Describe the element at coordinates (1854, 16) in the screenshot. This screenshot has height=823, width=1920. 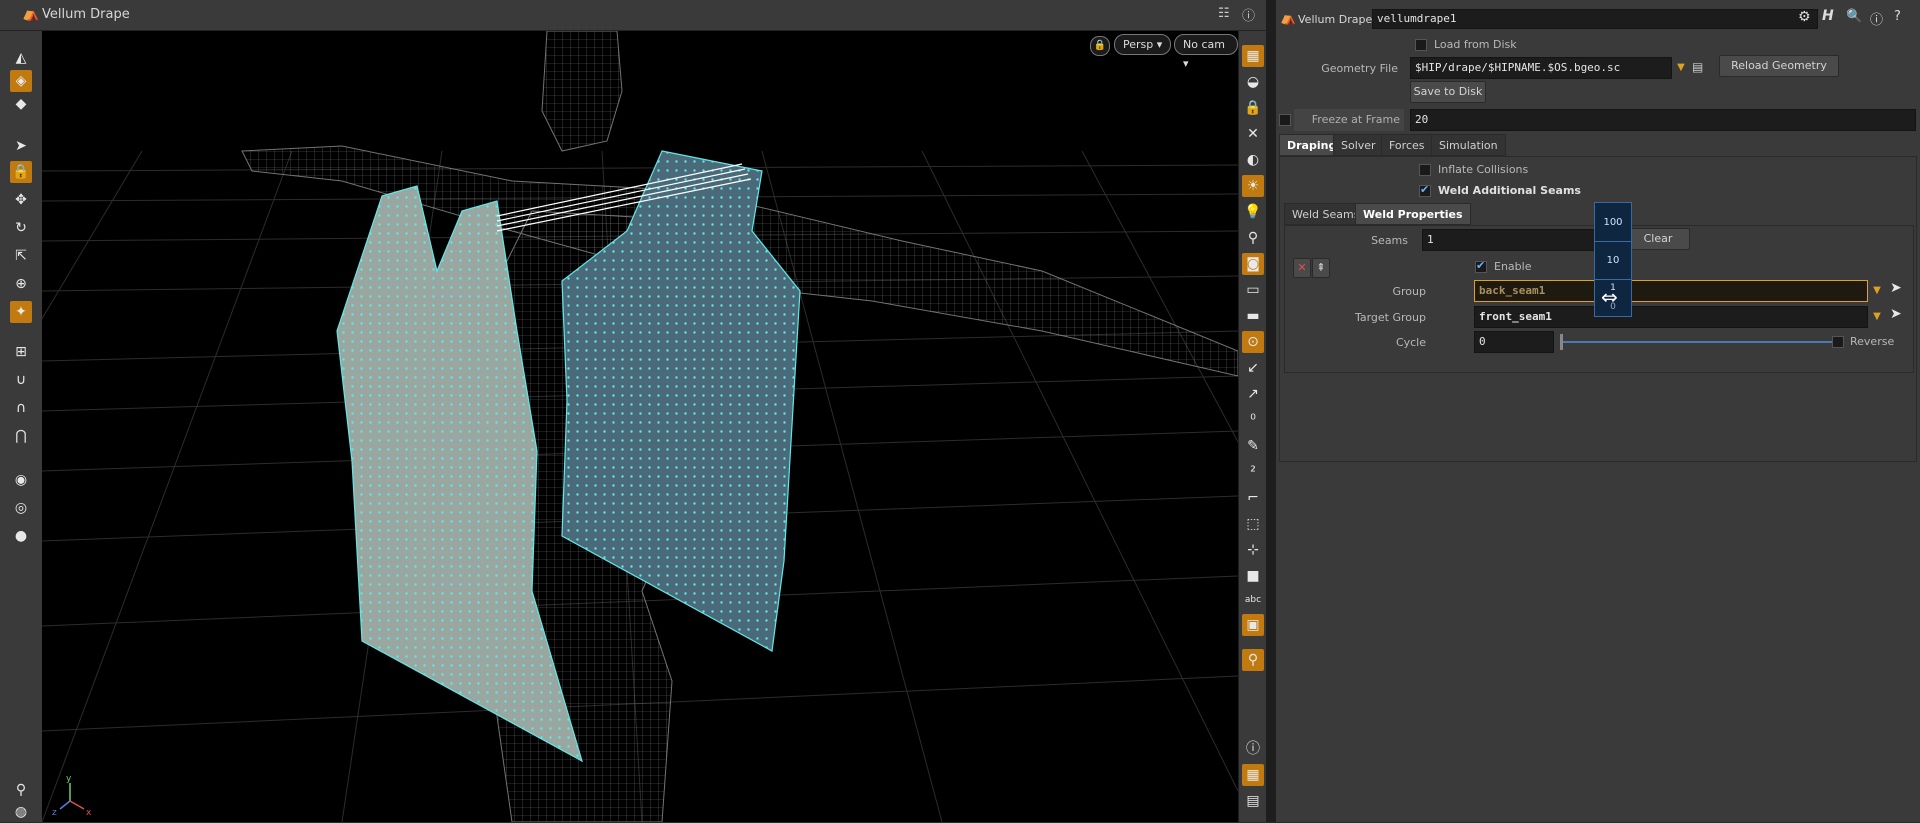
I see `search-icon: 🔍` at that location.